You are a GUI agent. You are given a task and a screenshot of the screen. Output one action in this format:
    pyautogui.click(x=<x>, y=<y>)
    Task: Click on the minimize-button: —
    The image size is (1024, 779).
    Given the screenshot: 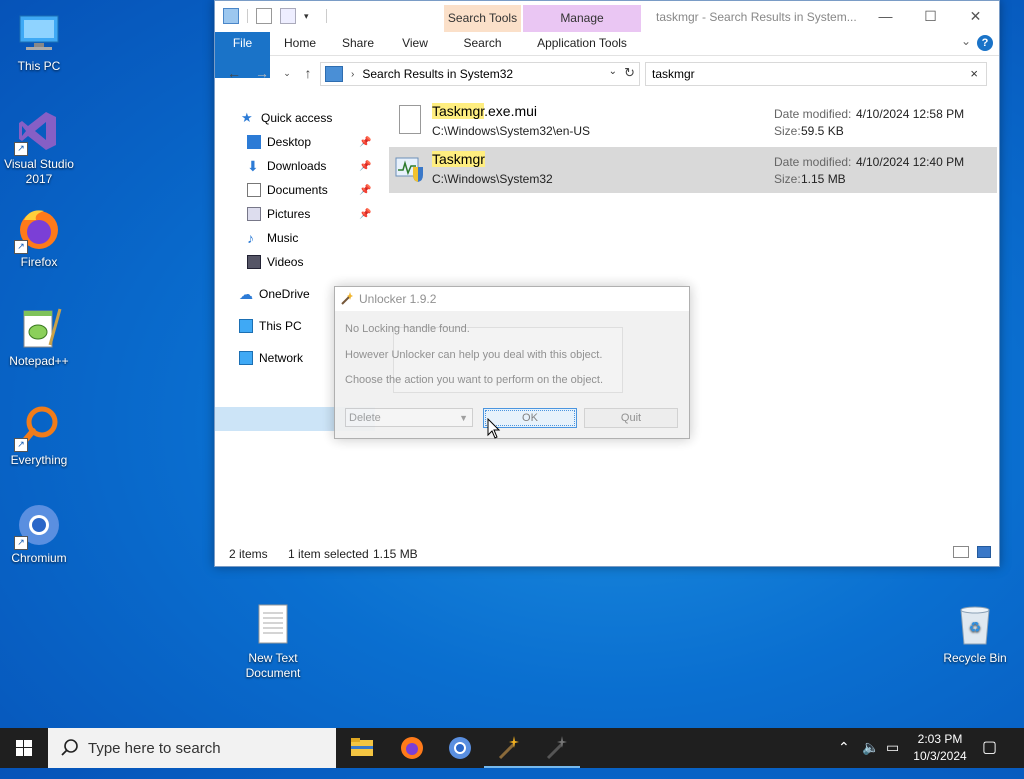 What is the action you would take?
    pyautogui.click(x=885, y=17)
    